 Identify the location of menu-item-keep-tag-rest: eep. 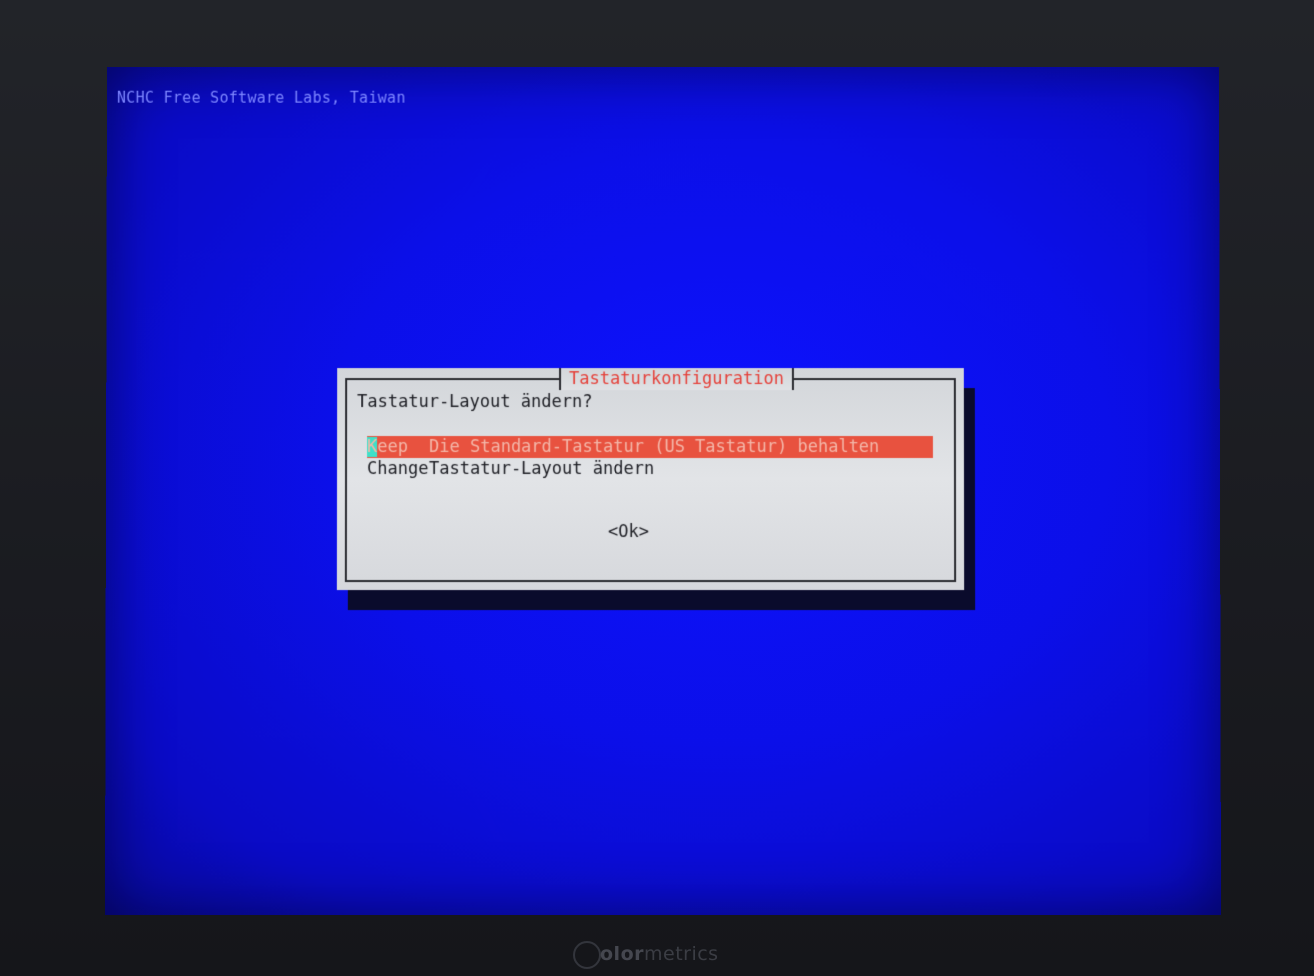
(393, 447).